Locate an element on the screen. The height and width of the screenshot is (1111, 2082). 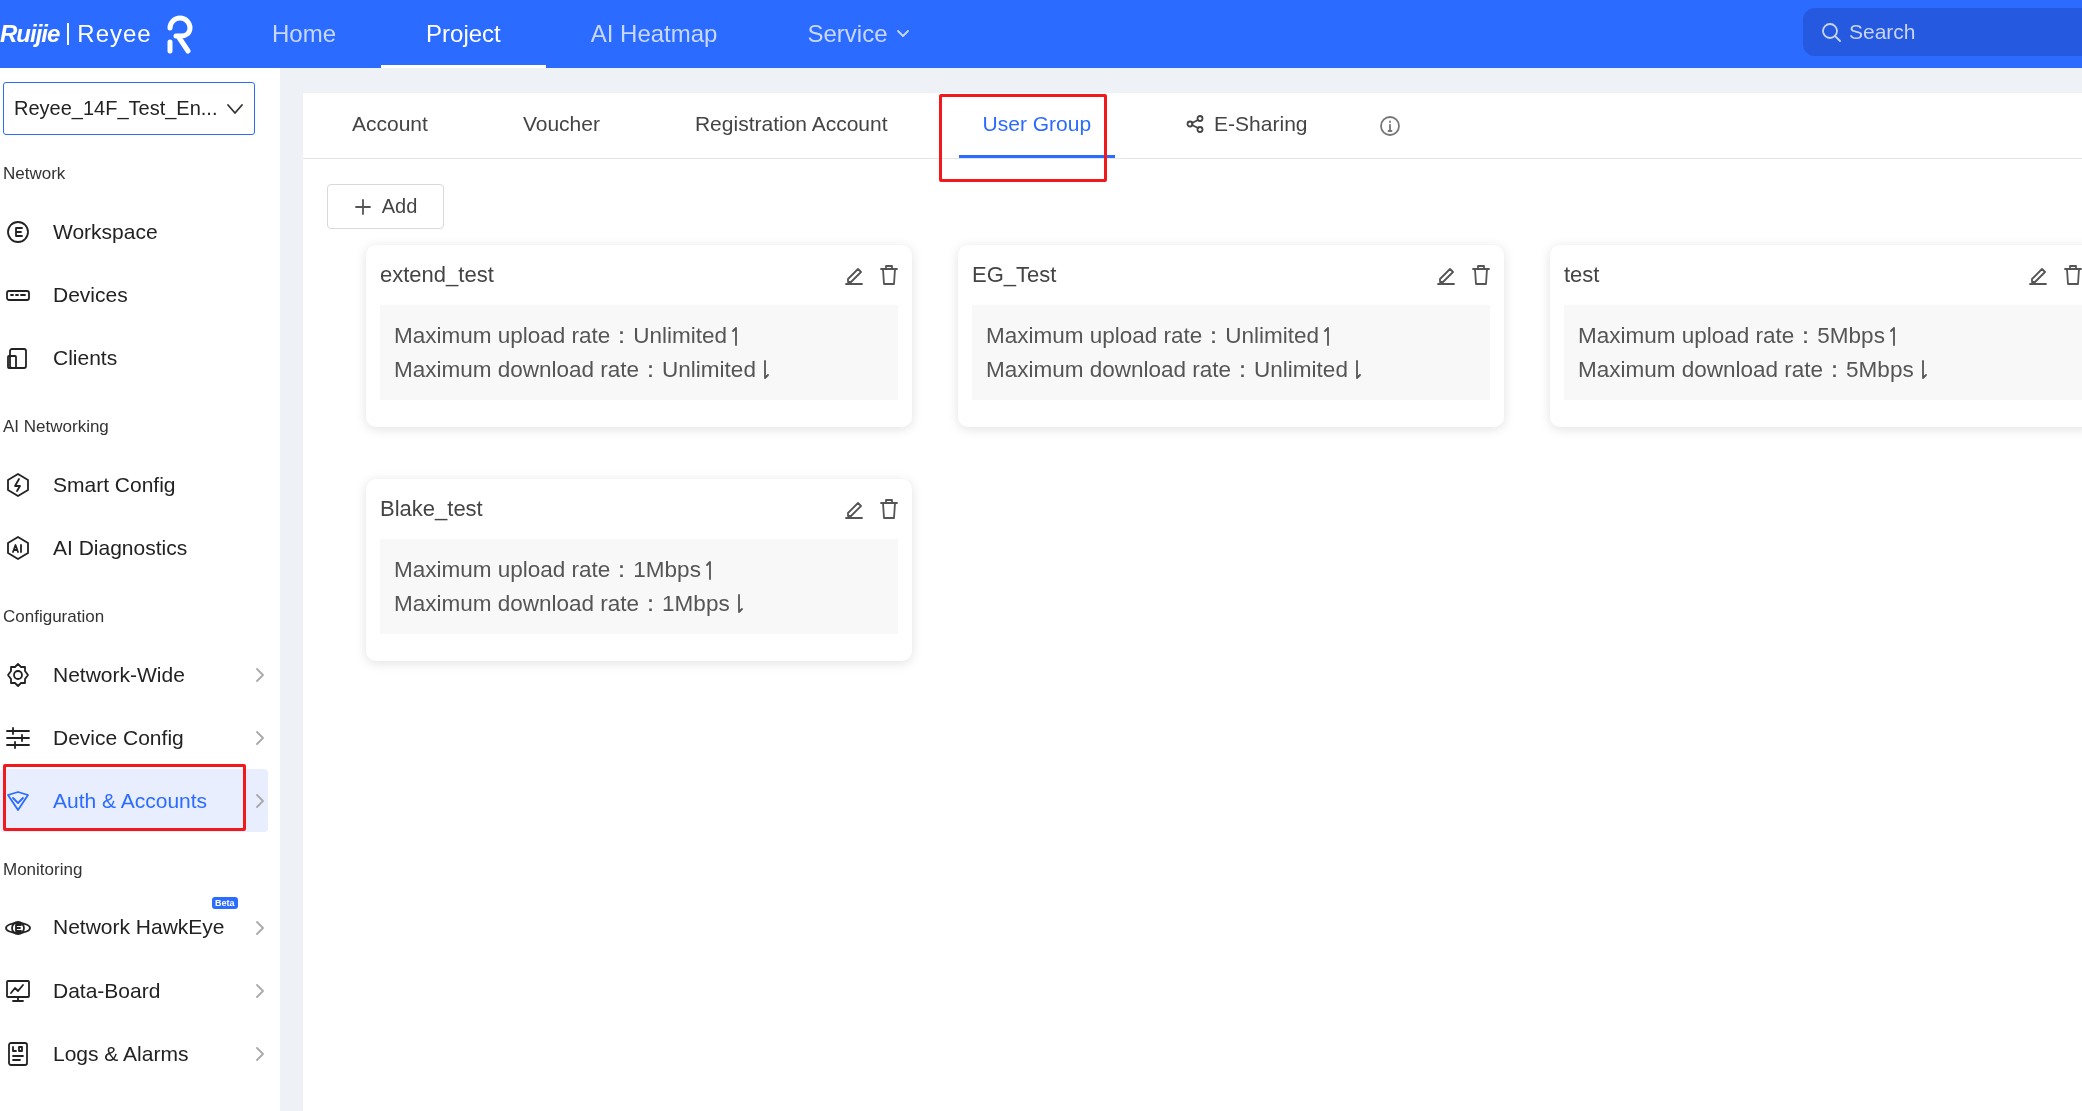
section-heading: Network is located at coordinates (35, 174).